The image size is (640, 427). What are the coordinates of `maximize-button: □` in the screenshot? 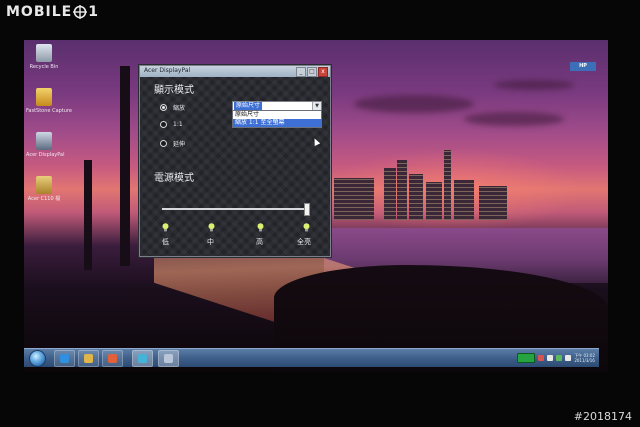 It's located at (312, 72).